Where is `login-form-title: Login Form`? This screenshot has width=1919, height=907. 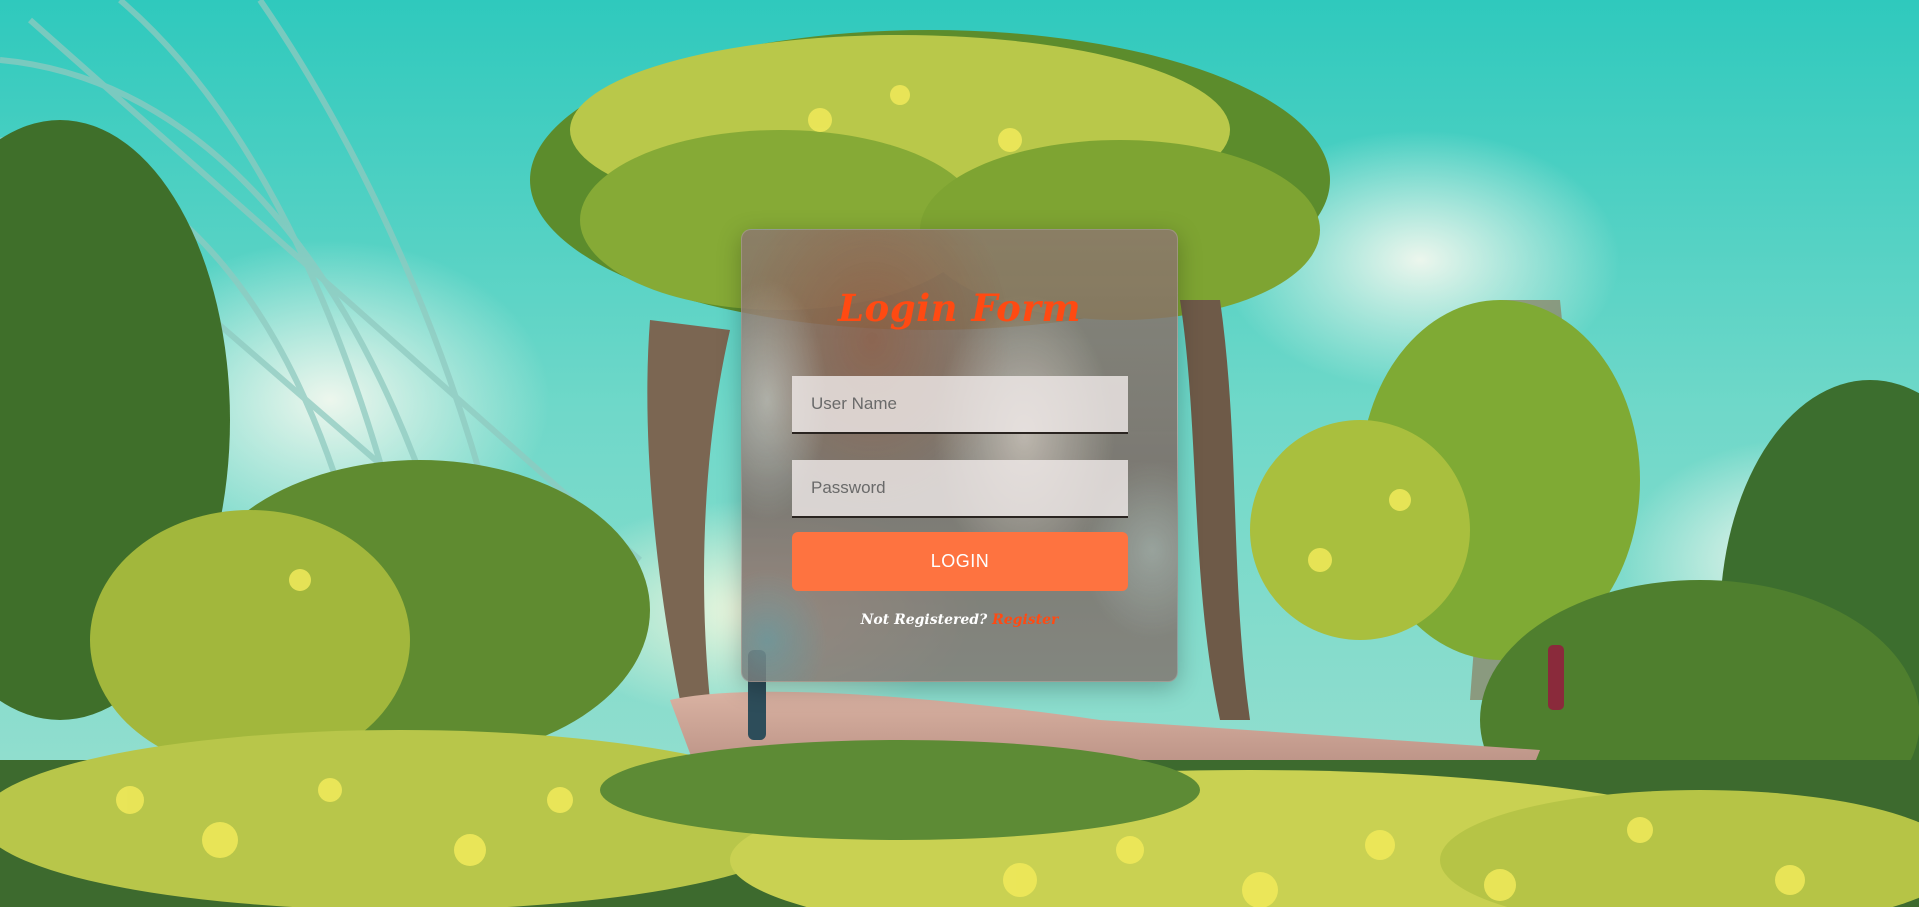 login-form-title: Login Form is located at coordinates (959, 308).